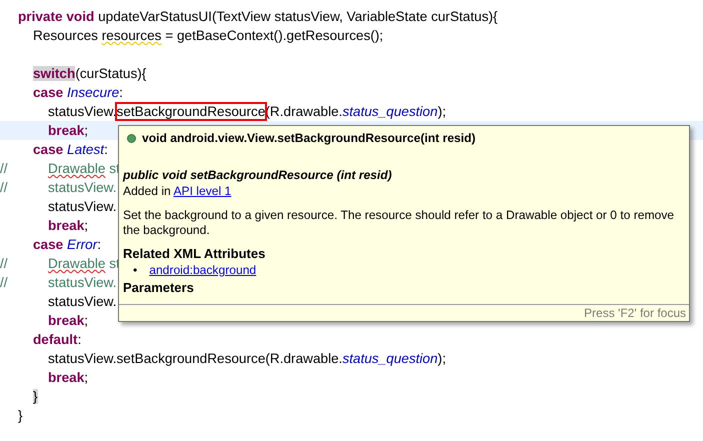 Image resolution: width=703 pixels, height=441 pixels. What do you see at coordinates (57, 339) in the screenshot?
I see `code-line: default:` at bounding box center [57, 339].